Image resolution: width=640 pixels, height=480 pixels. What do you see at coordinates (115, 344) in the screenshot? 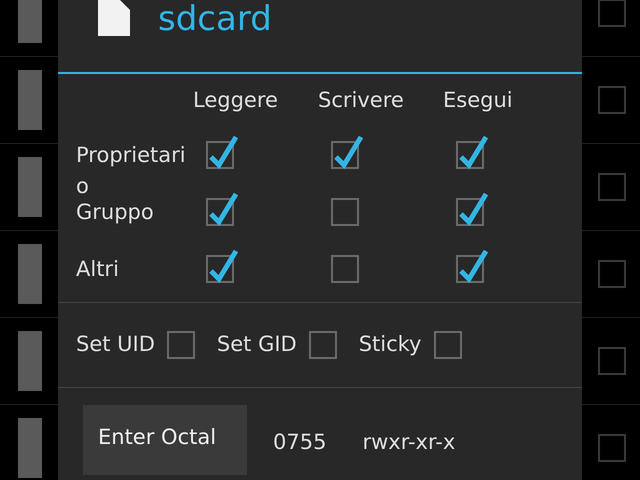
I see `flag-label: Set UID` at bounding box center [115, 344].